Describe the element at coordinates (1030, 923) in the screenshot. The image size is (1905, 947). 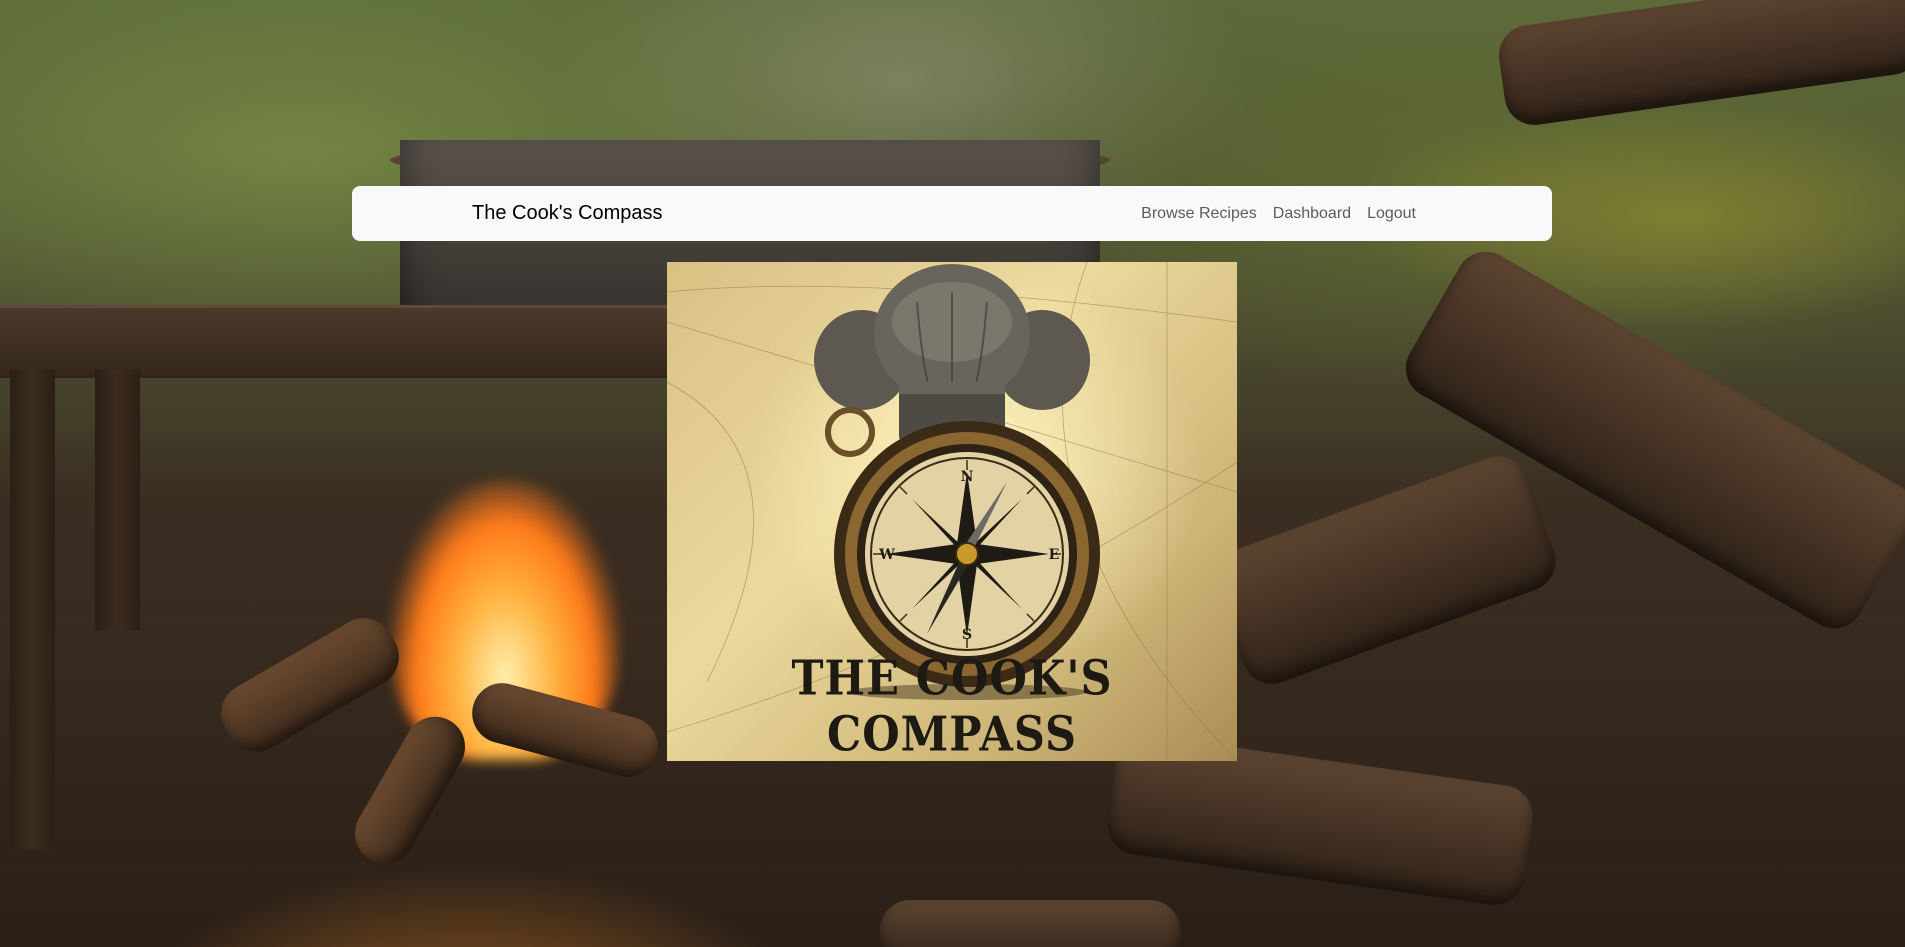
I see `stacked-log` at that location.